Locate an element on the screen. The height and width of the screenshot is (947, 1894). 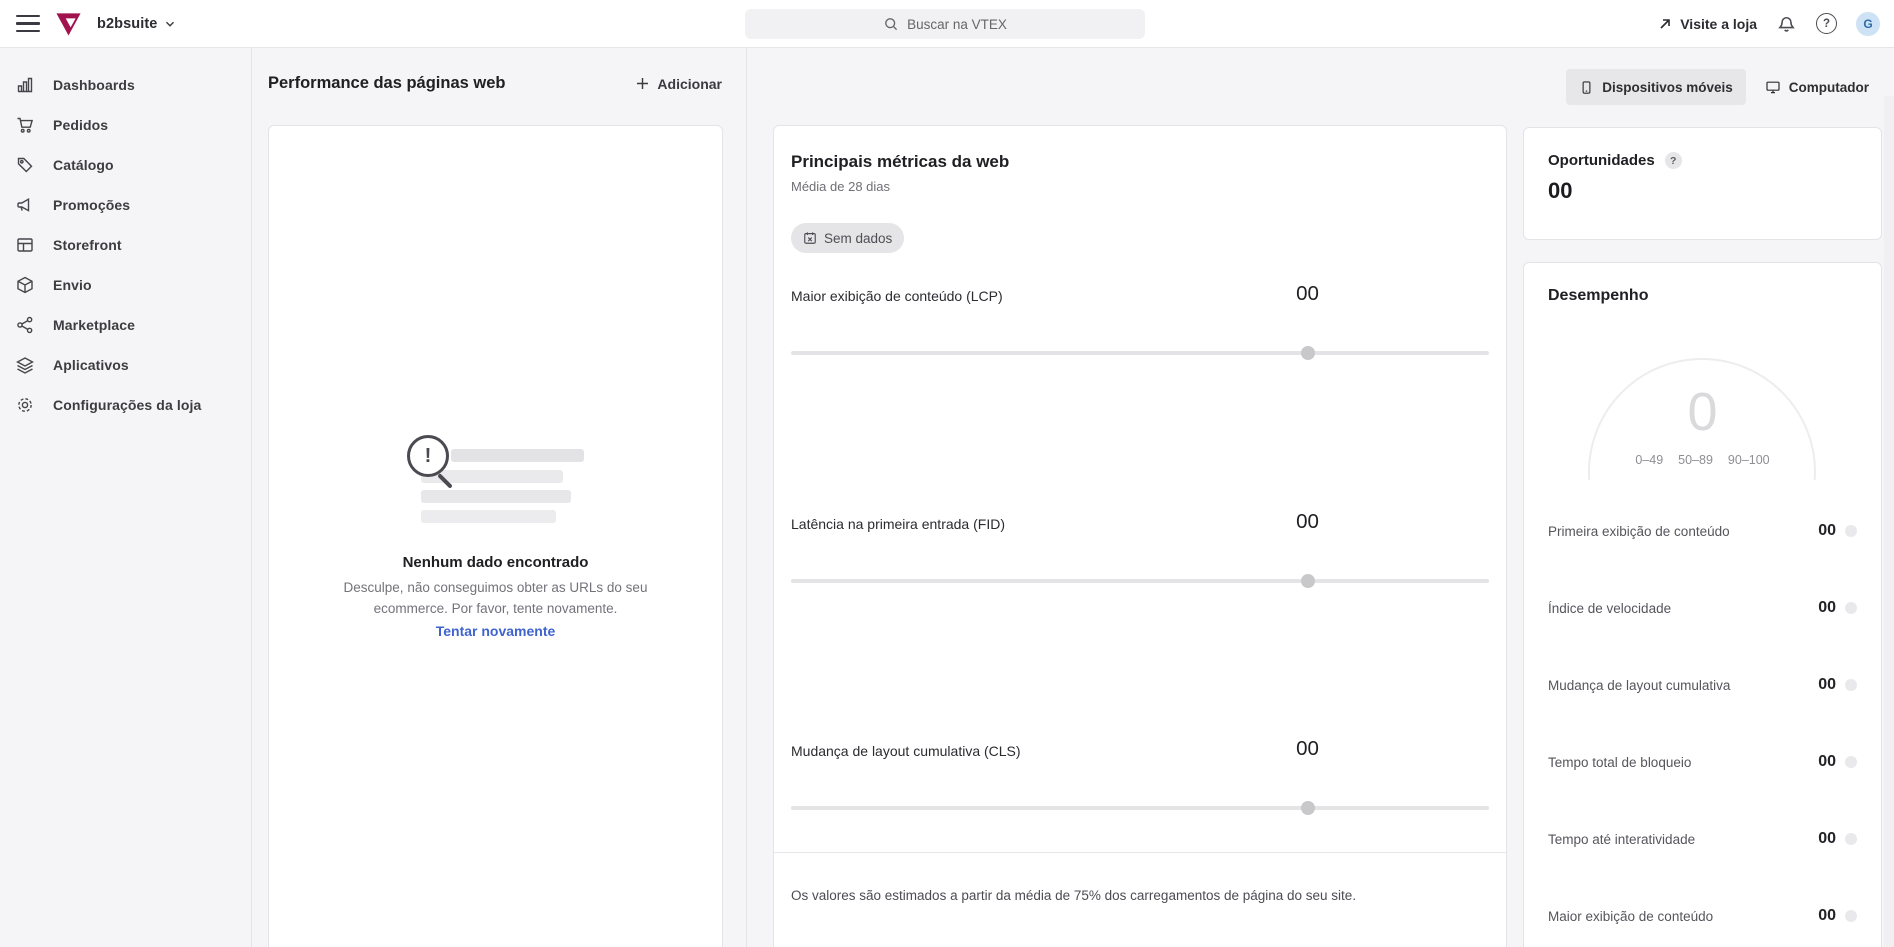
no-data-illustration: ! is located at coordinates (498, 479).